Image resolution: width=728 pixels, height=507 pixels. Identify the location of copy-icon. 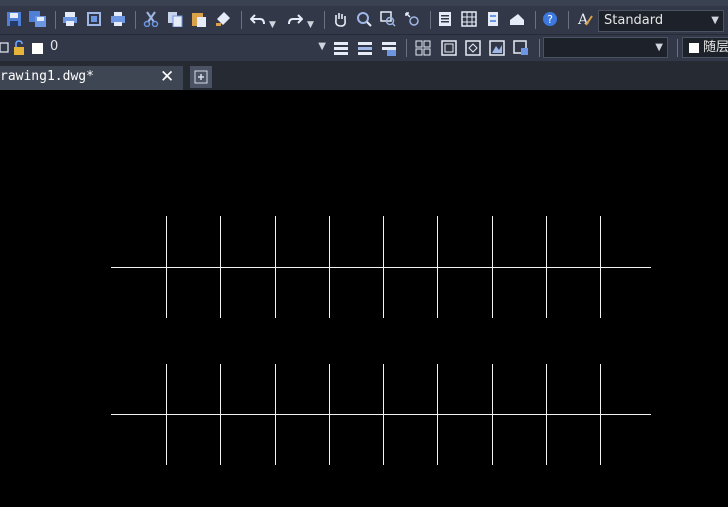
(175, 19).